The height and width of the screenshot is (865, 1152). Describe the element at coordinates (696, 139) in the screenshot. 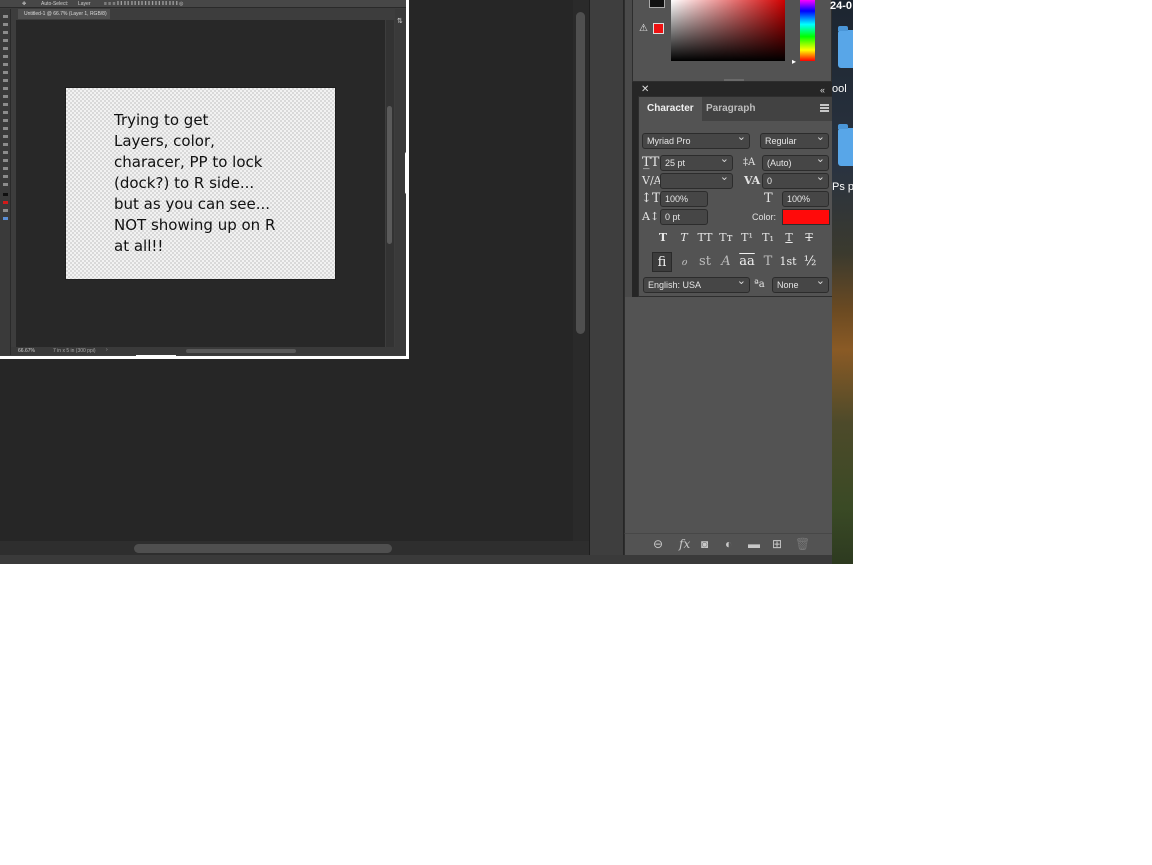

I see `font-family-select: Myriad Pro` at that location.